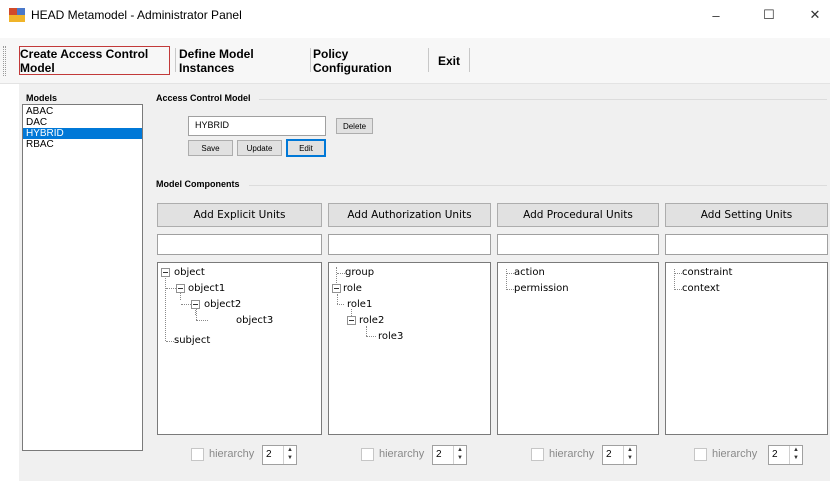 The image size is (830, 481). Describe the element at coordinates (746, 244) in the screenshot. I see `setting-unit-input` at that location.